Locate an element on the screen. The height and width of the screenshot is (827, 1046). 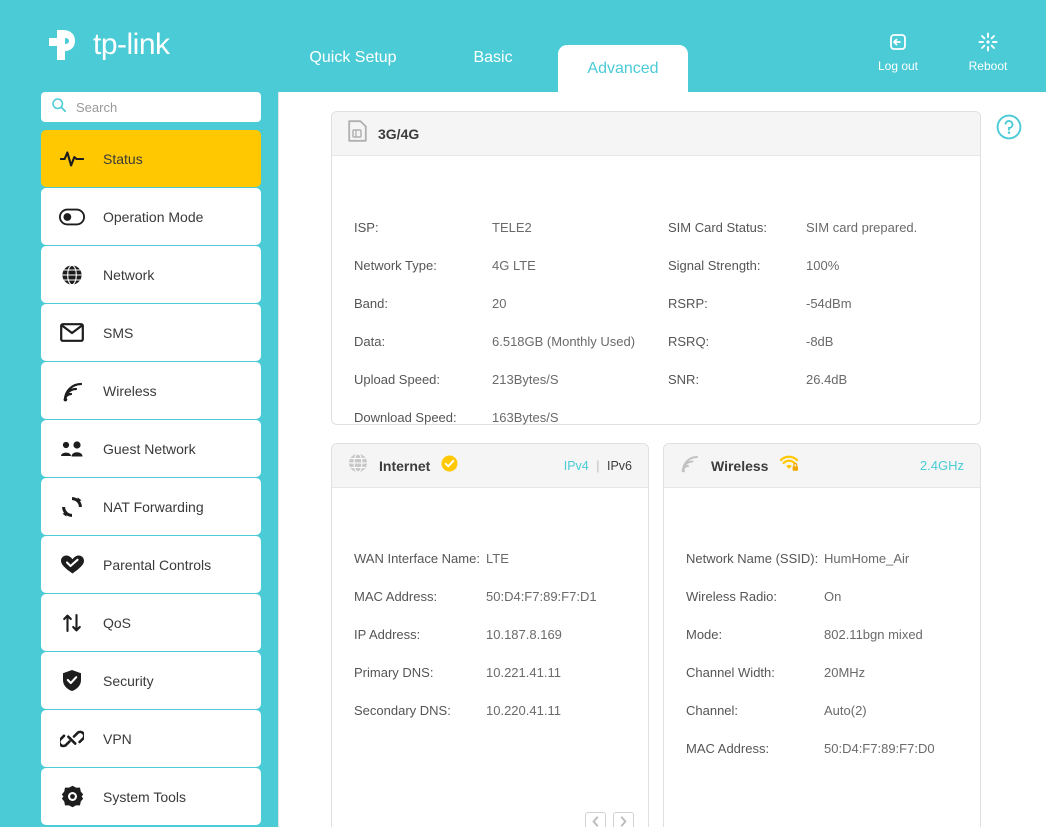
sidebar-item-guest-network: Guest Network is located at coordinates (151, 448).